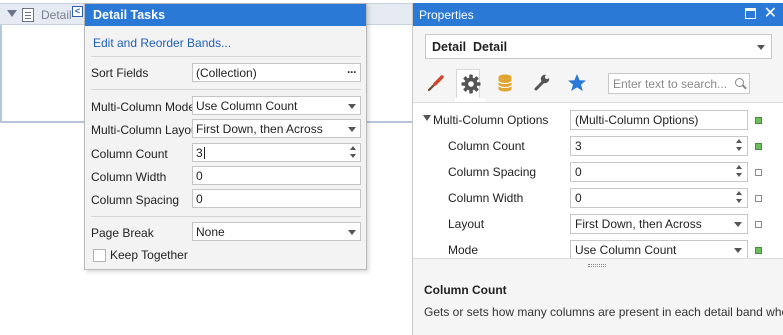  I want to click on multi-column-layout-label: Multi-Column Layout, so click(146, 130).